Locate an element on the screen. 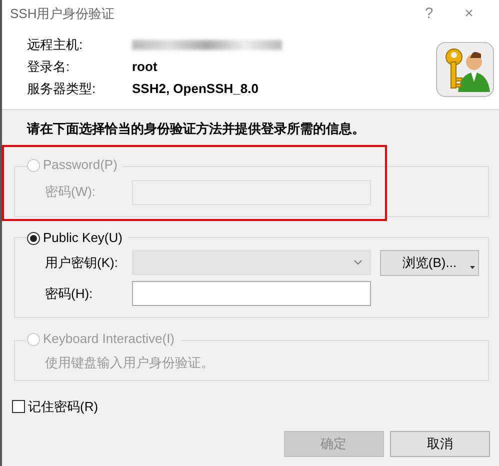 This screenshot has width=499, height=466. field-label: 密码(W): is located at coordinates (71, 192).